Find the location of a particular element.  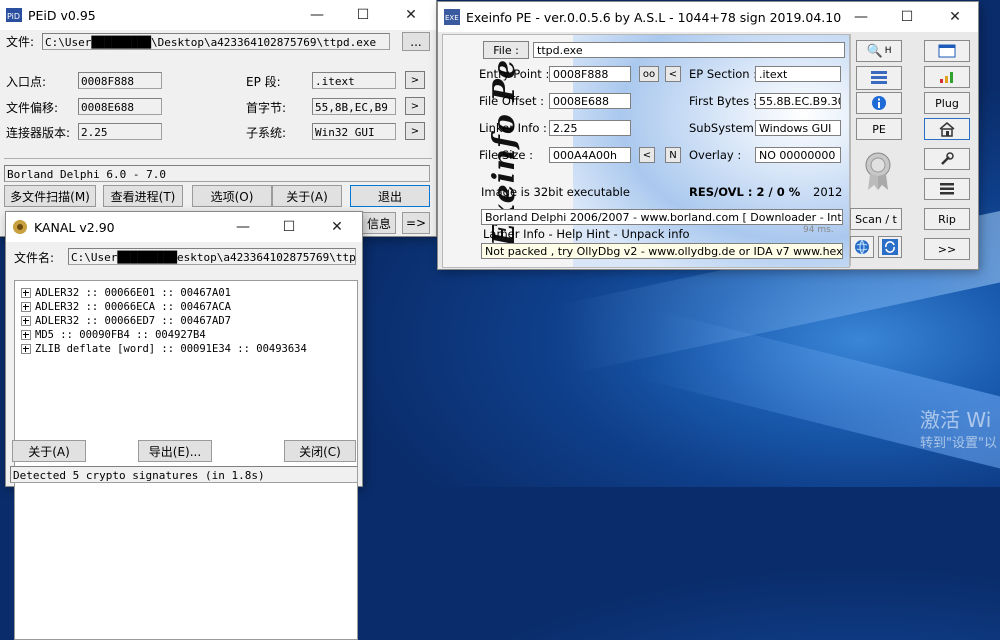

open-window-button is located at coordinates (947, 51).